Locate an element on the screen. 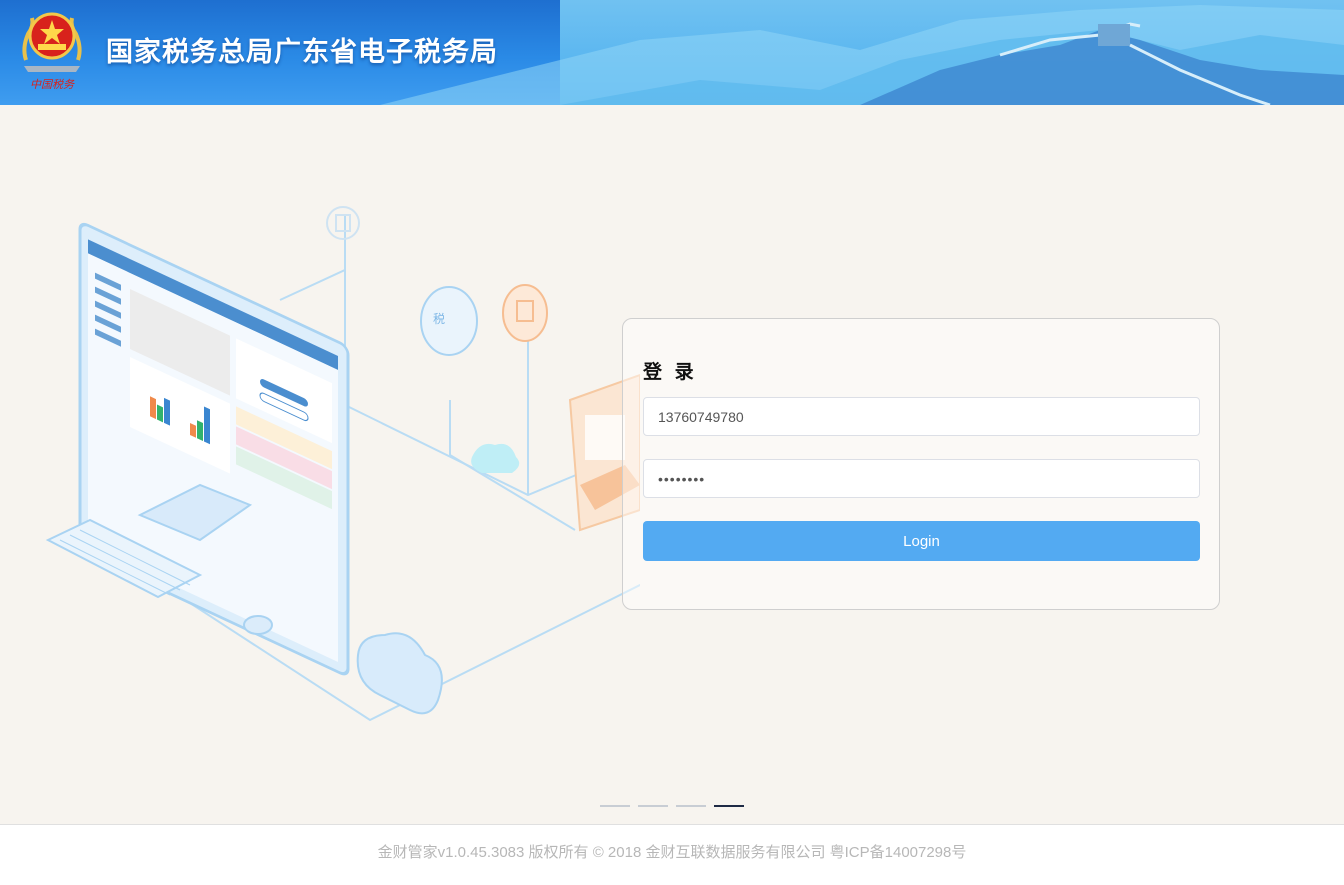 The width and height of the screenshot is (1344, 885). site-header: 中国税务 国家税务总局广东省电子税务局 is located at coordinates (672, 52).